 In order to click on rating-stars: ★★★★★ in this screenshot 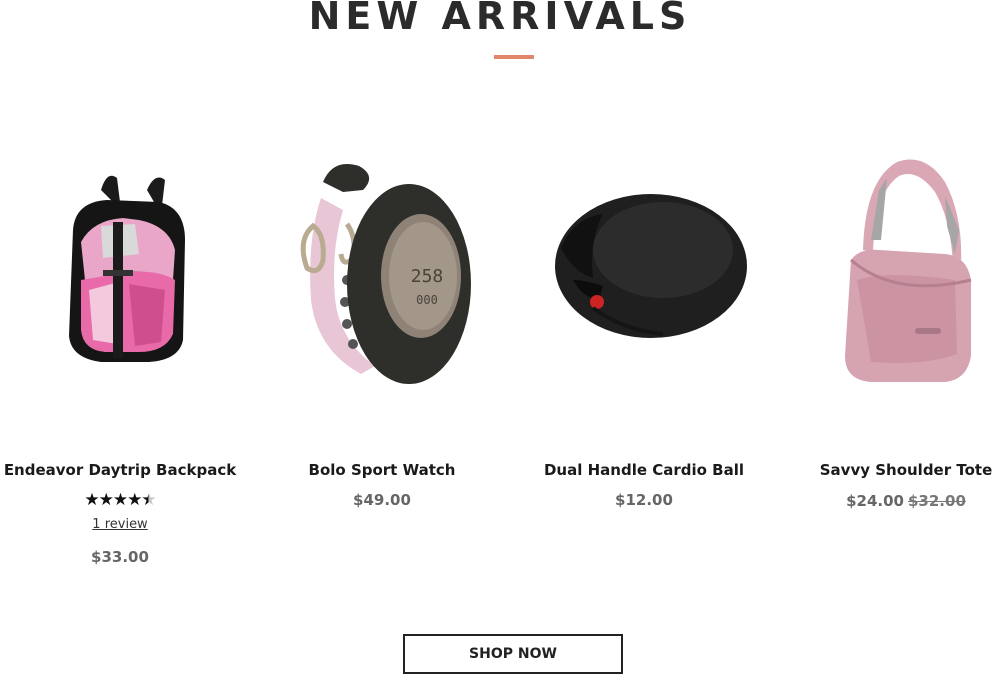, I will do `click(125, 500)`.